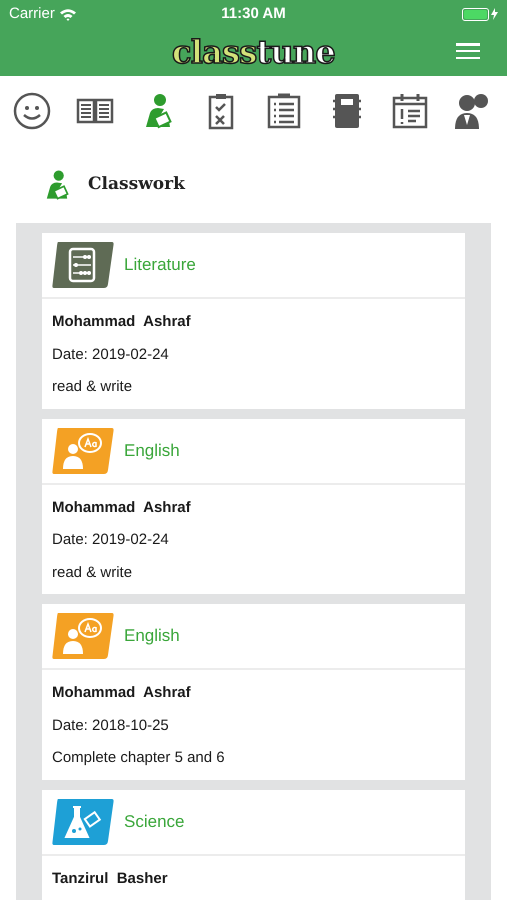  What do you see at coordinates (253, 845) in the screenshot?
I see `classwork-card: Science Tanzirul Basher` at bounding box center [253, 845].